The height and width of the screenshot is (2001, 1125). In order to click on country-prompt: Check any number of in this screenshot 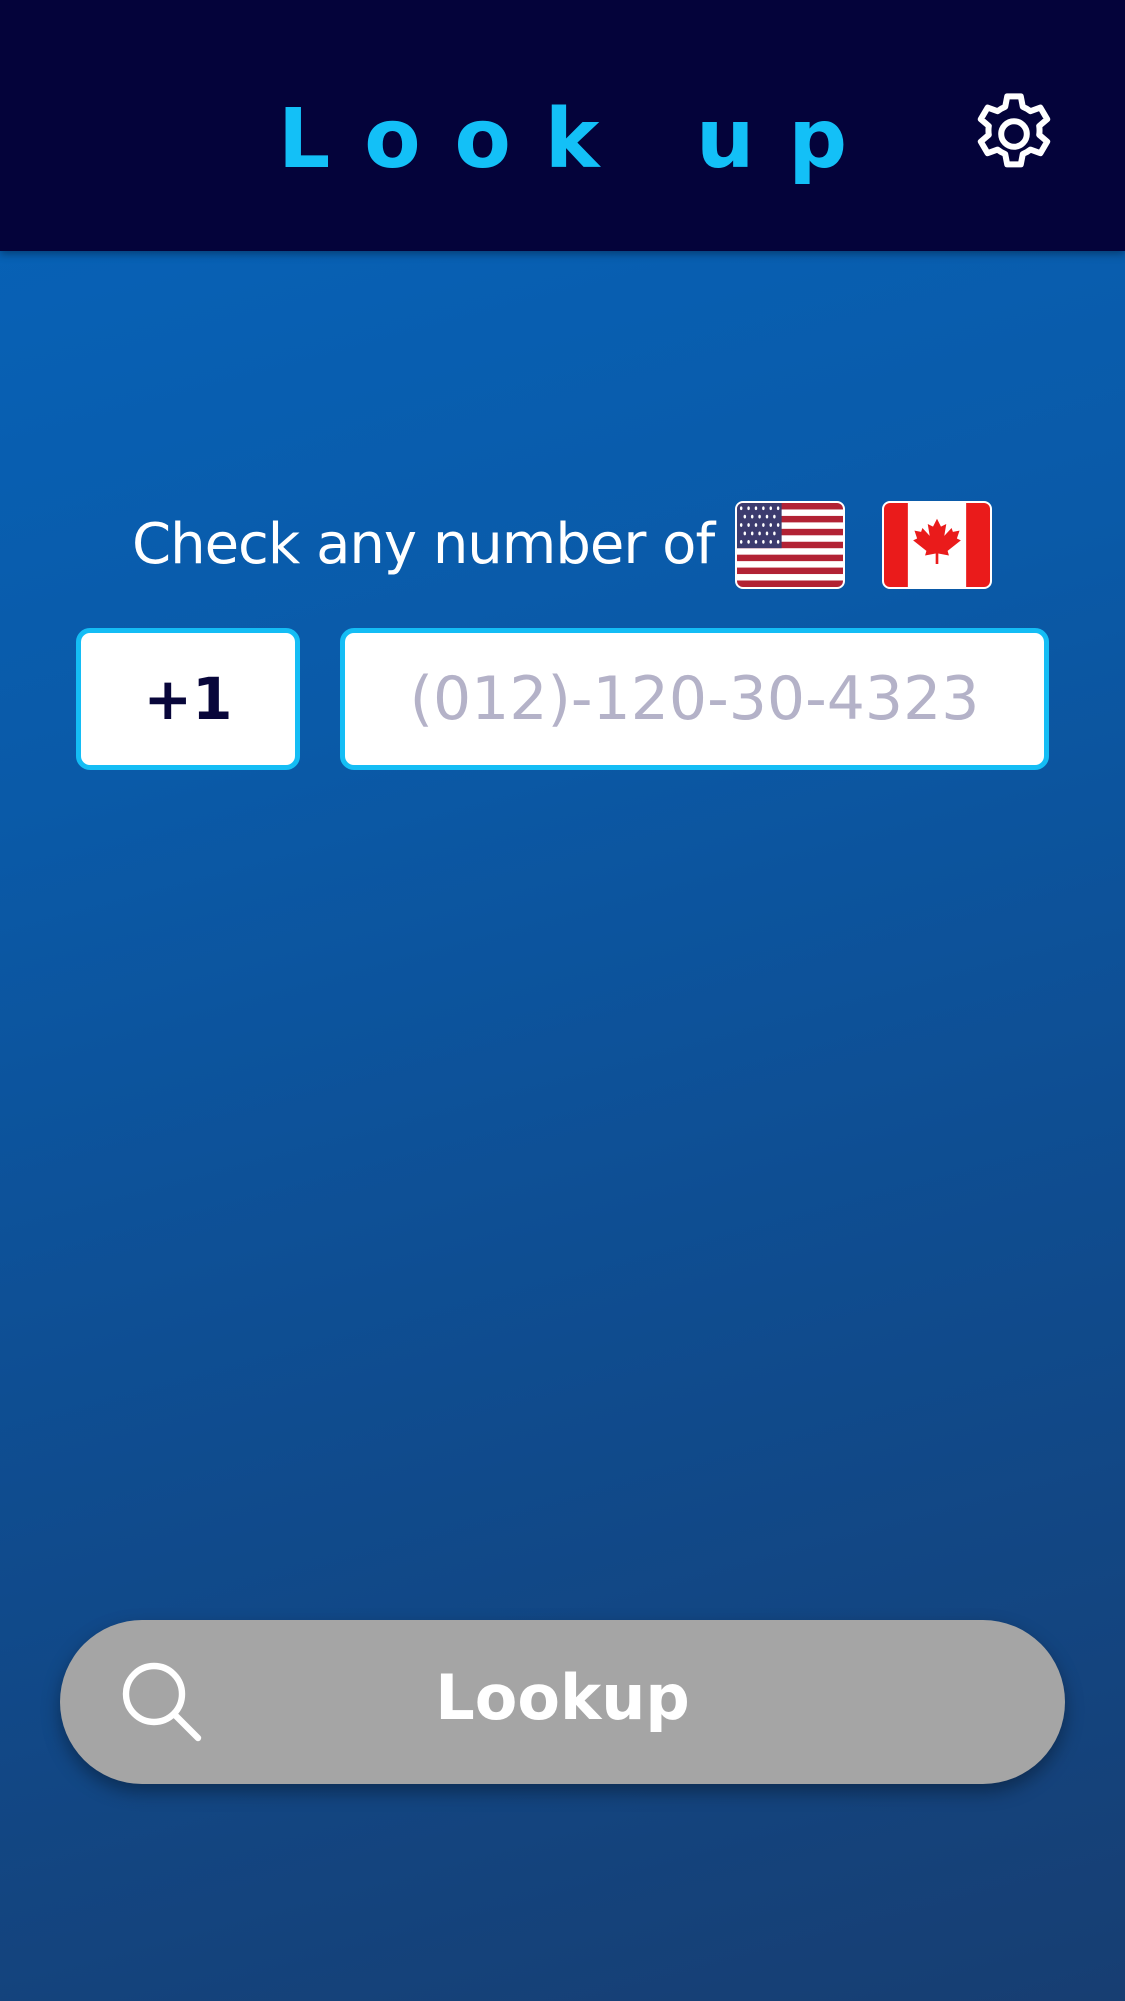, I will do `click(562, 545)`.